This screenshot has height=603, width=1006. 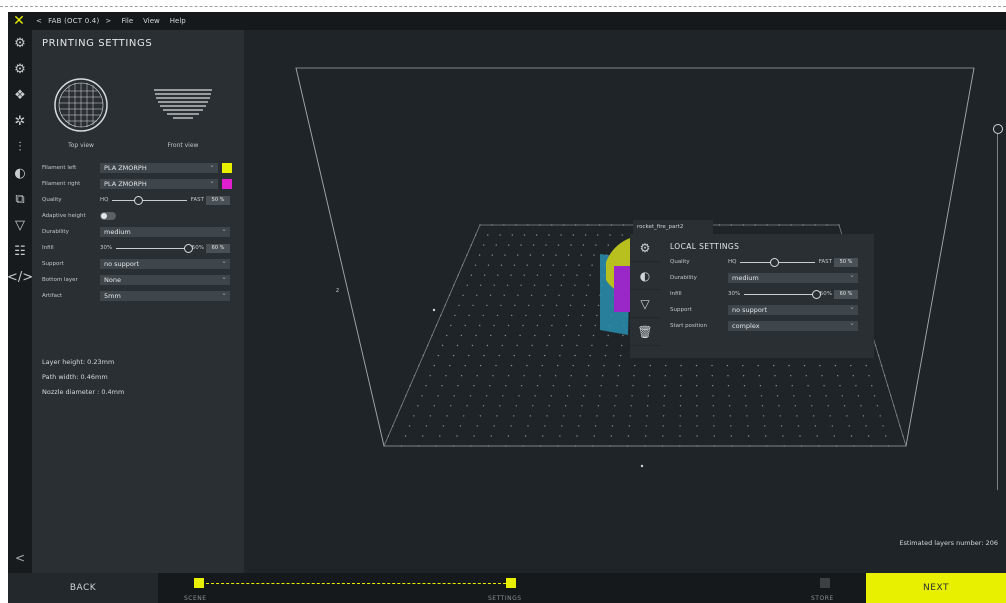 I want to click on local-quality-slider: HQ FAST 50 %, so click(x=793, y=262).